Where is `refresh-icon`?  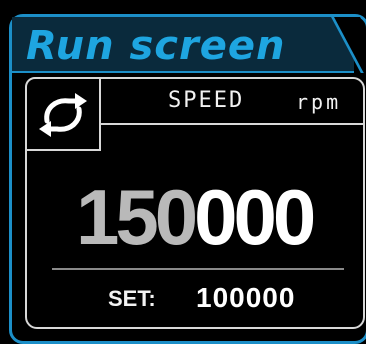
refresh-icon is located at coordinates (63, 115).